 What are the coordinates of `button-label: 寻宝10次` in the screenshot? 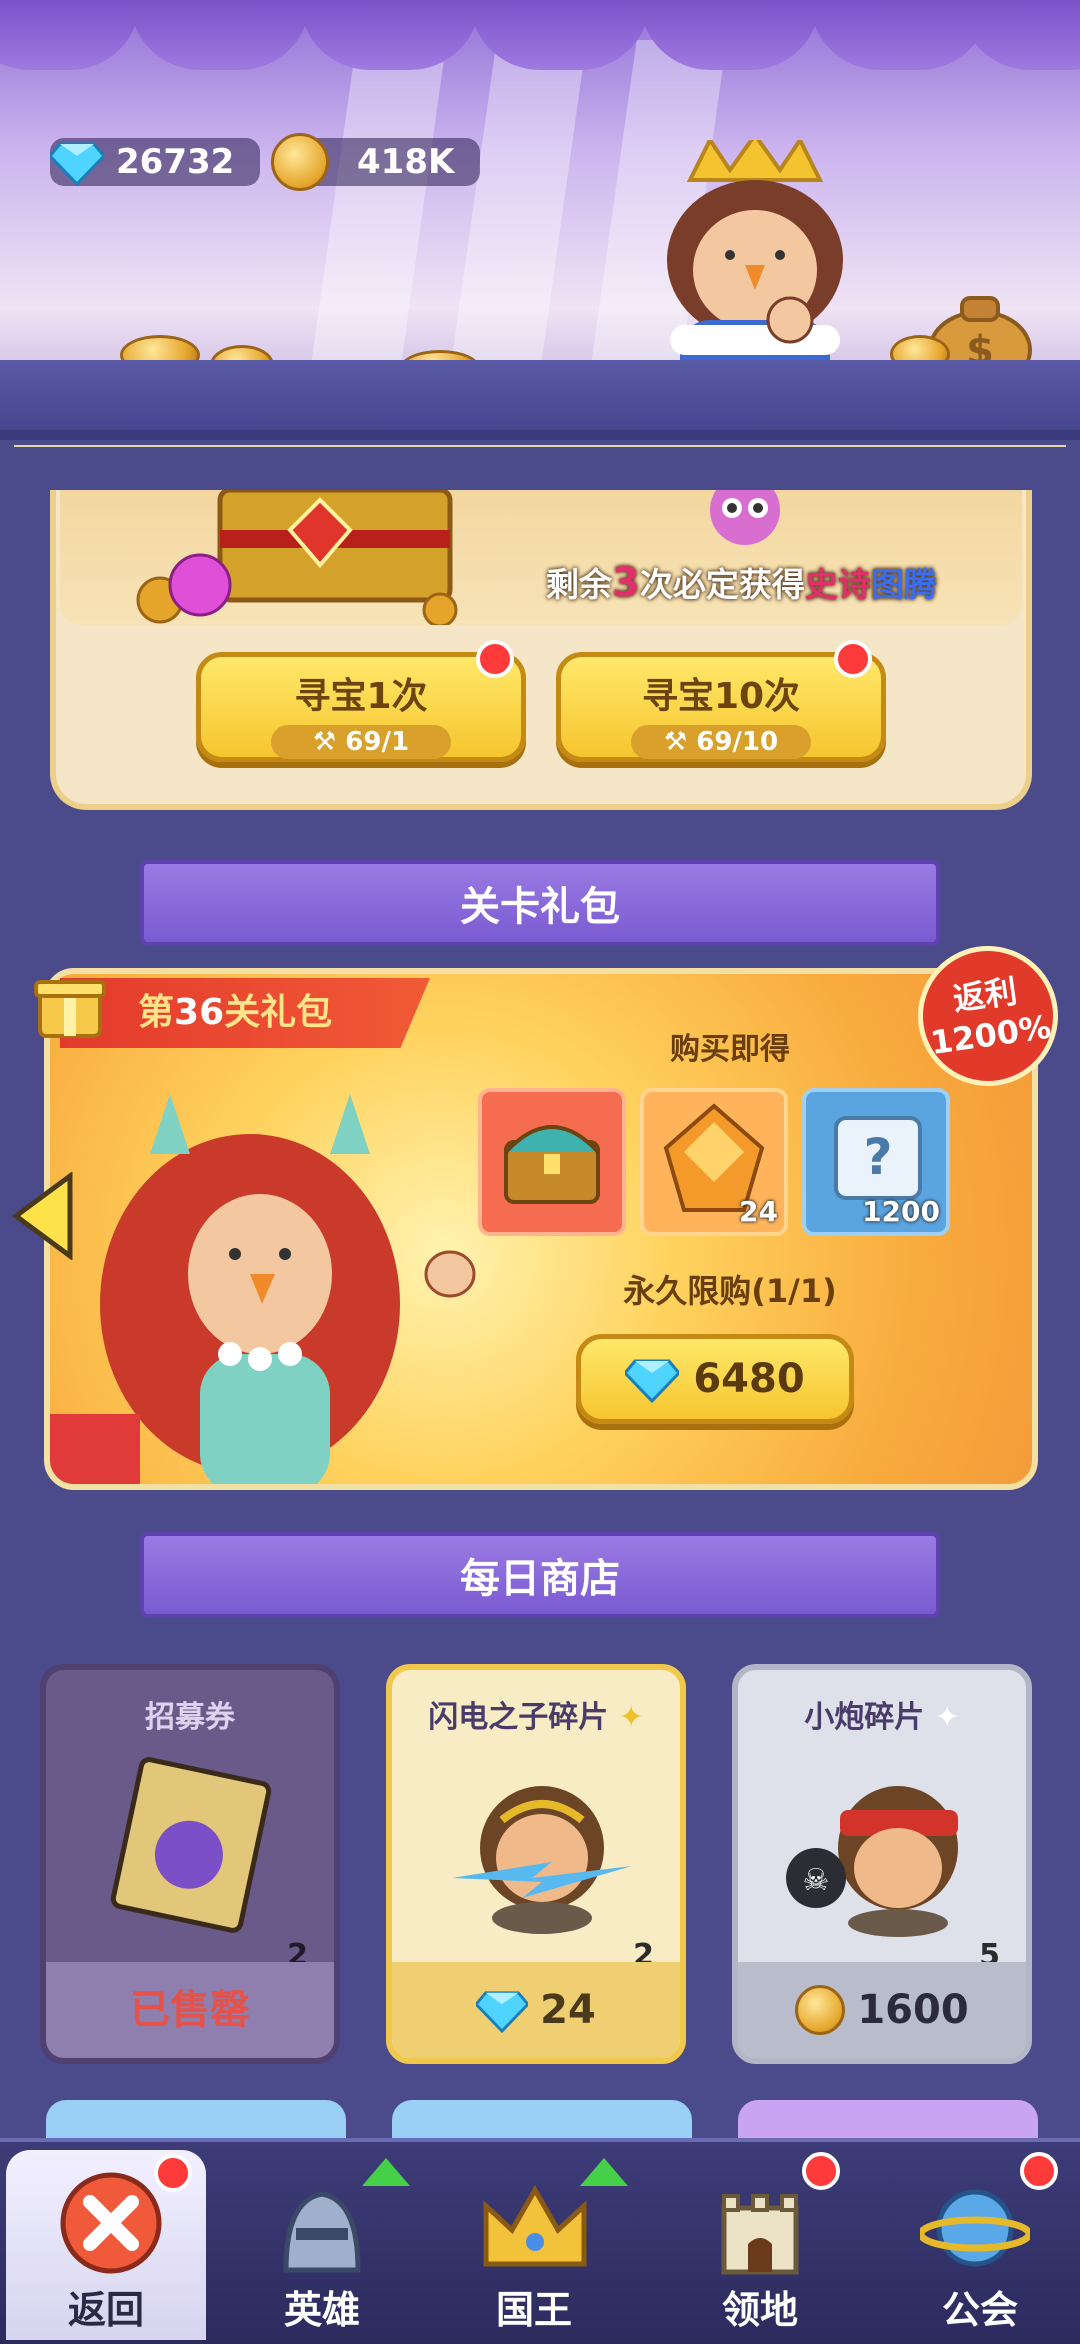 It's located at (721, 696).